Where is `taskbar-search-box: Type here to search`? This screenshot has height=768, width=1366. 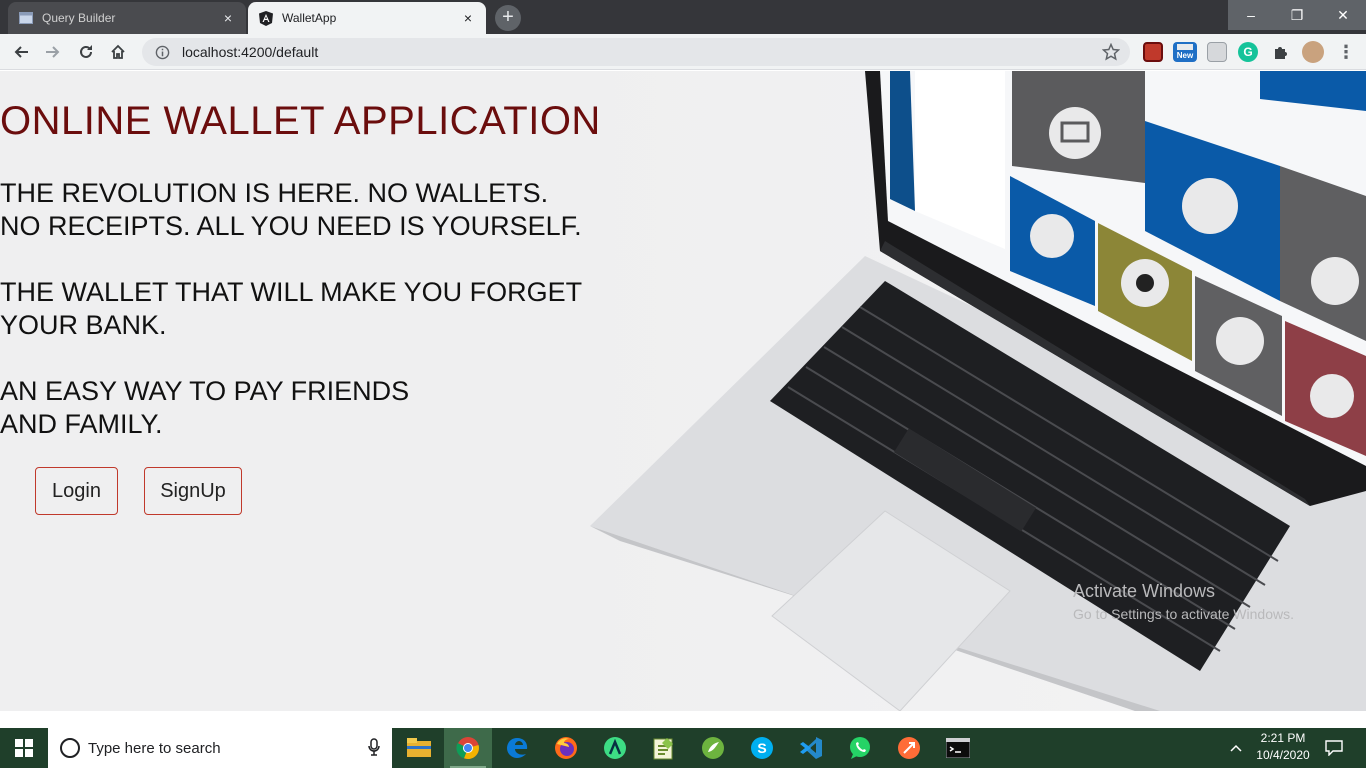 taskbar-search-box: Type here to search is located at coordinates (220, 748).